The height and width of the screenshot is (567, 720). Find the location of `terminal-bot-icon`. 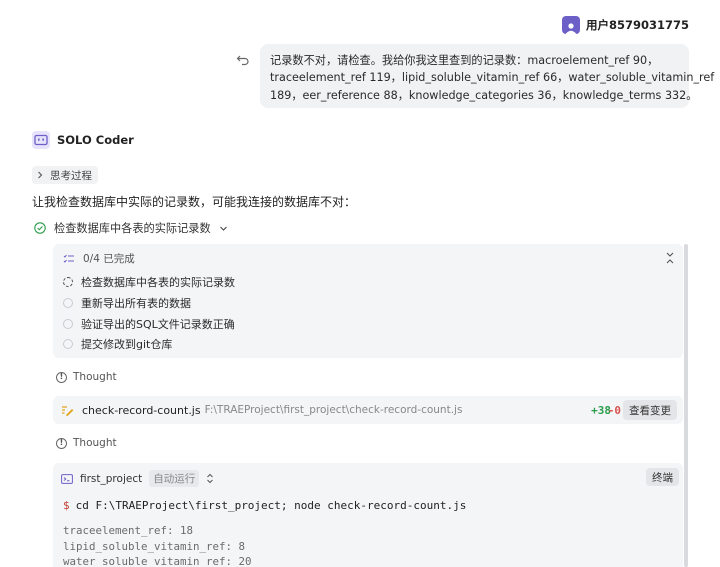

terminal-bot-icon is located at coordinates (41, 140).